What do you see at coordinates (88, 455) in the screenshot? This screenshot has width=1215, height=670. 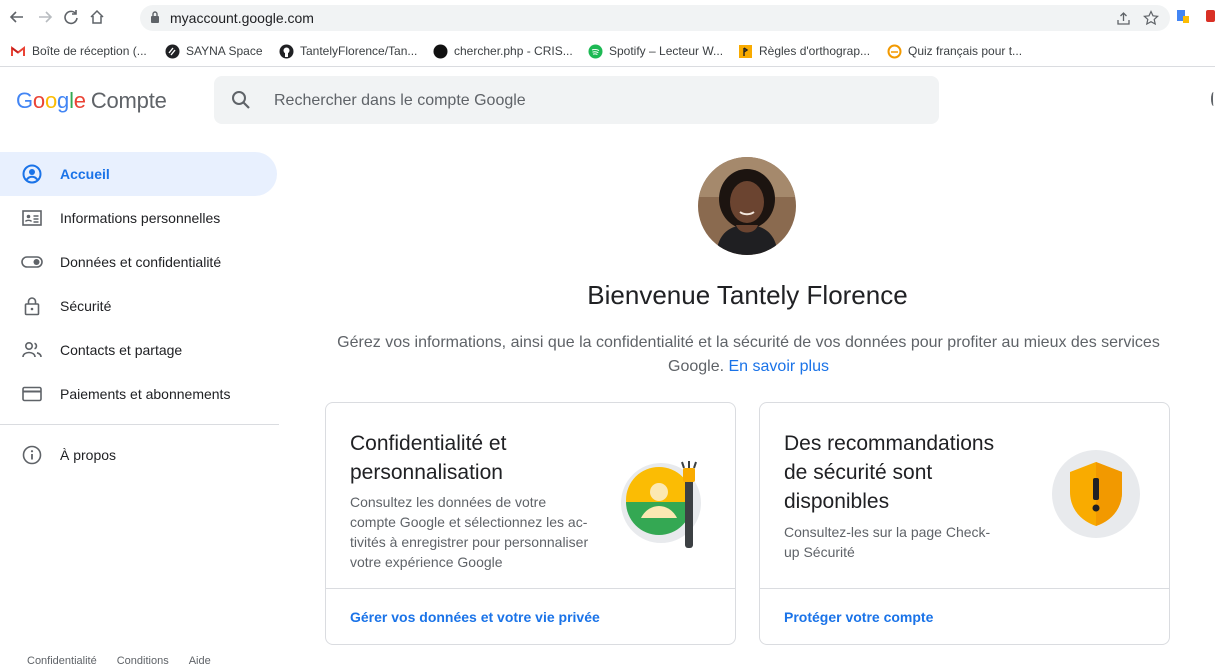 I see `sidebar-item-label: À propos` at bounding box center [88, 455].